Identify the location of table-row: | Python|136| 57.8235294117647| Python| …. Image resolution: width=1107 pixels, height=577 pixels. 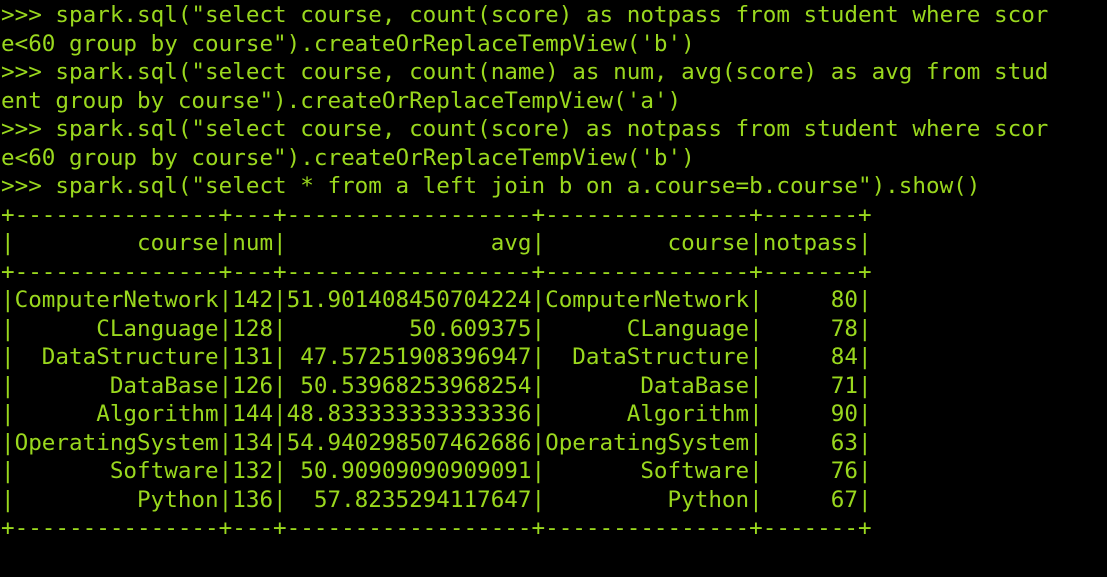
(436, 499).